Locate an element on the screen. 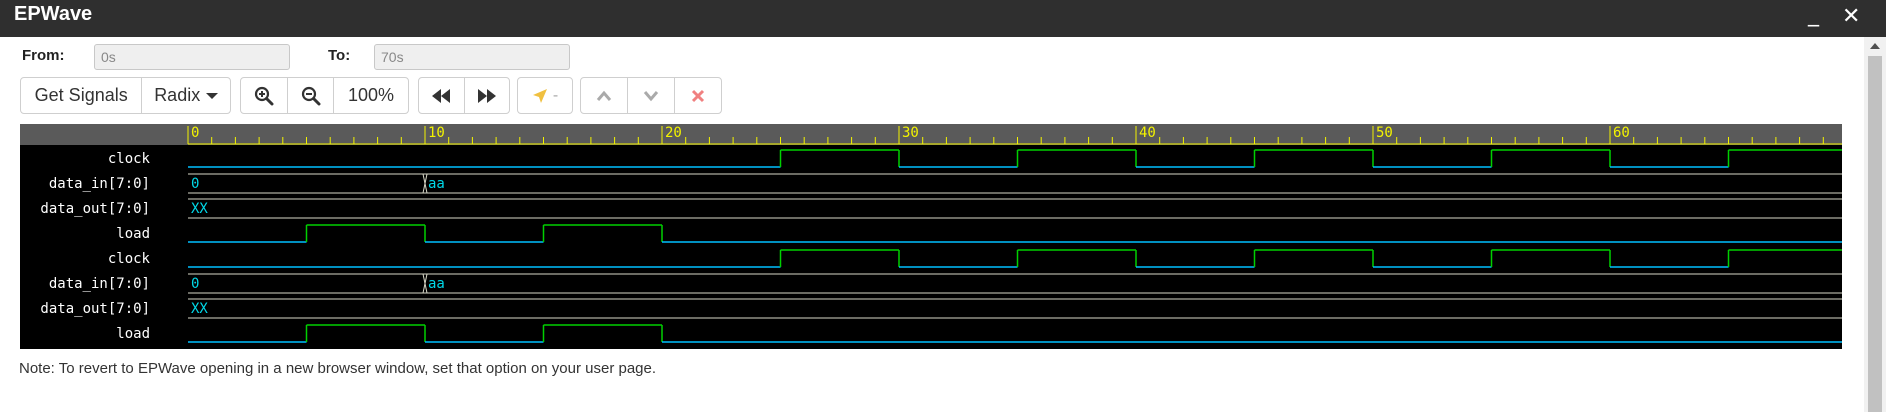 The width and height of the screenshot is (1886, 412). zoom-level-button: 100% is located at coordinates (371, 95).